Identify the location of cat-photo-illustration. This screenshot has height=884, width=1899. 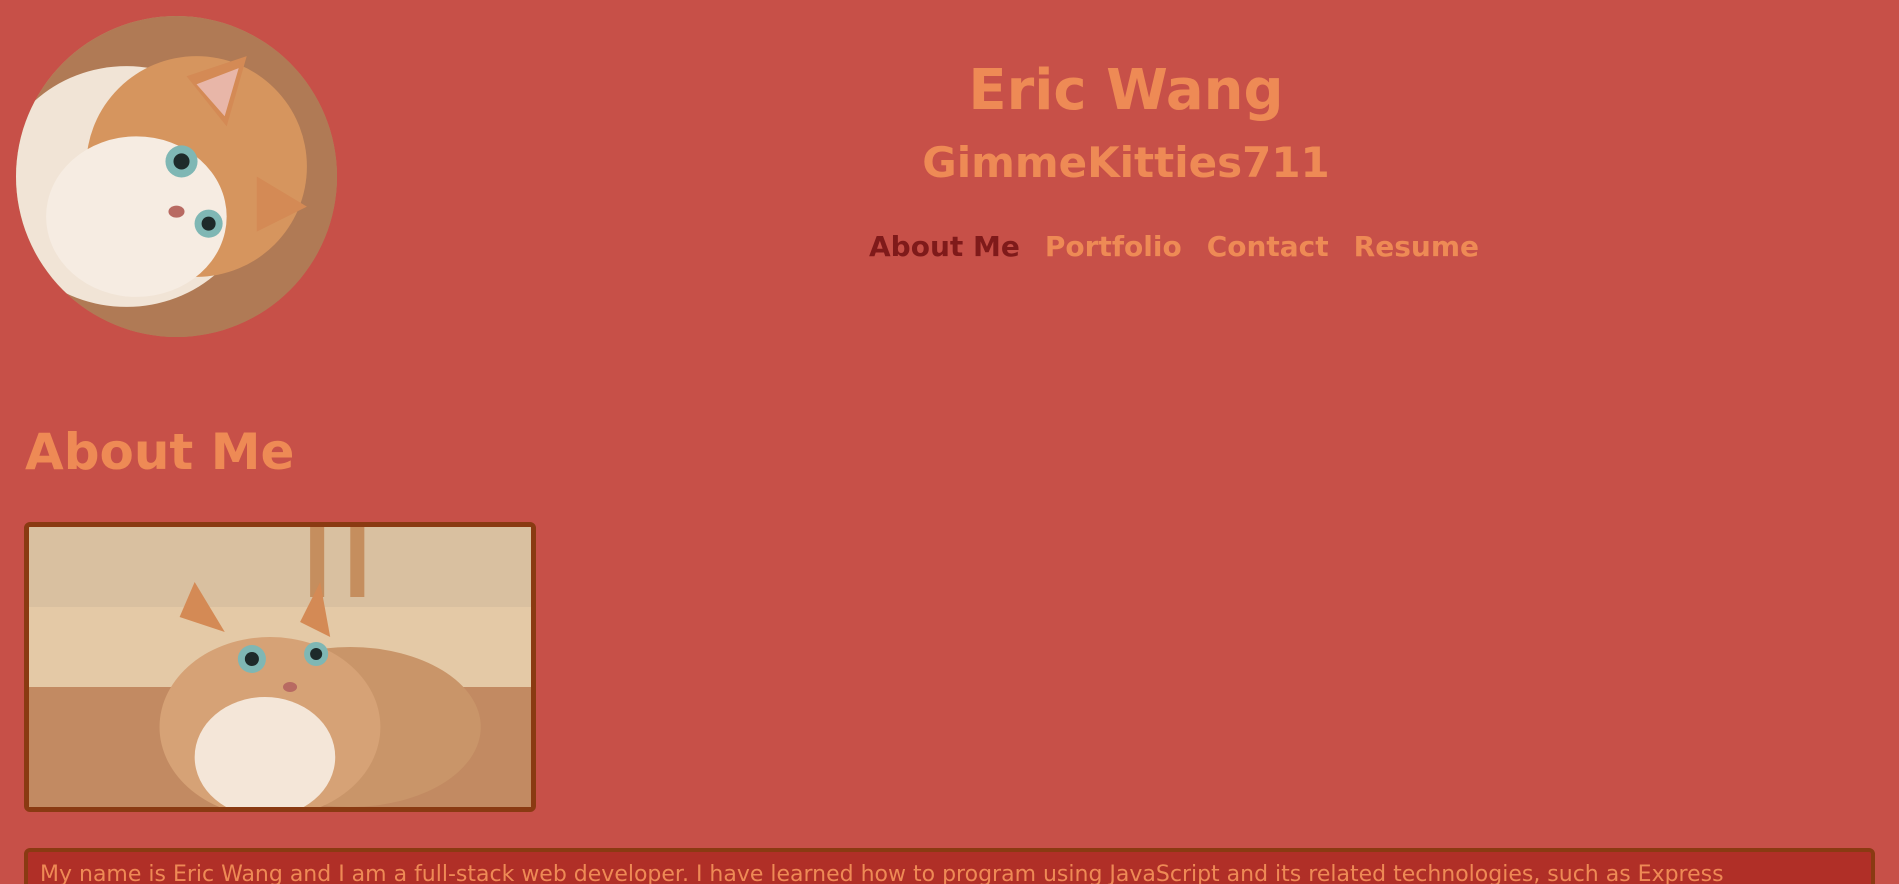
(280, 667).